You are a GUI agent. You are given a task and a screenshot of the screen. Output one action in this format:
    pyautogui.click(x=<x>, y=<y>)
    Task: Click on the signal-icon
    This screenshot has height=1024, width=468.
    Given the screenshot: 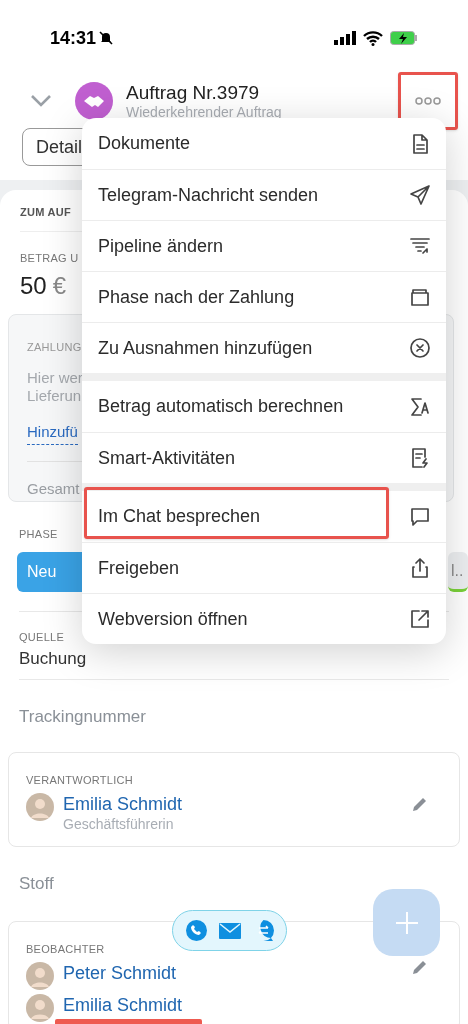 What is the action you would take?
    pyautogui.click(x=345, y=38)
    